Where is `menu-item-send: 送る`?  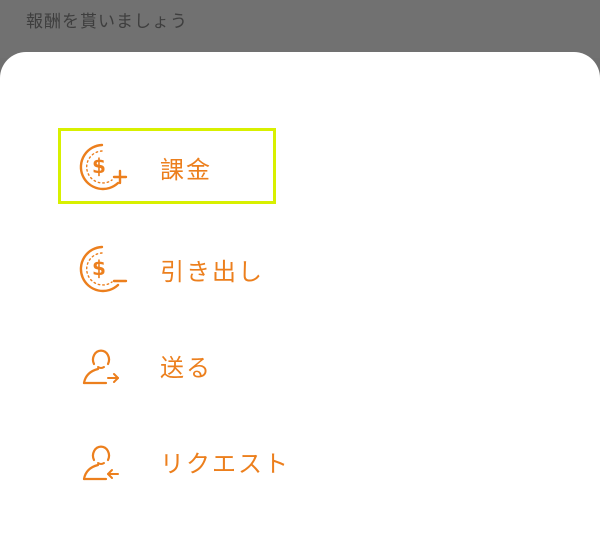 menu-item-send: 送る is located at coordinates (214, 365).